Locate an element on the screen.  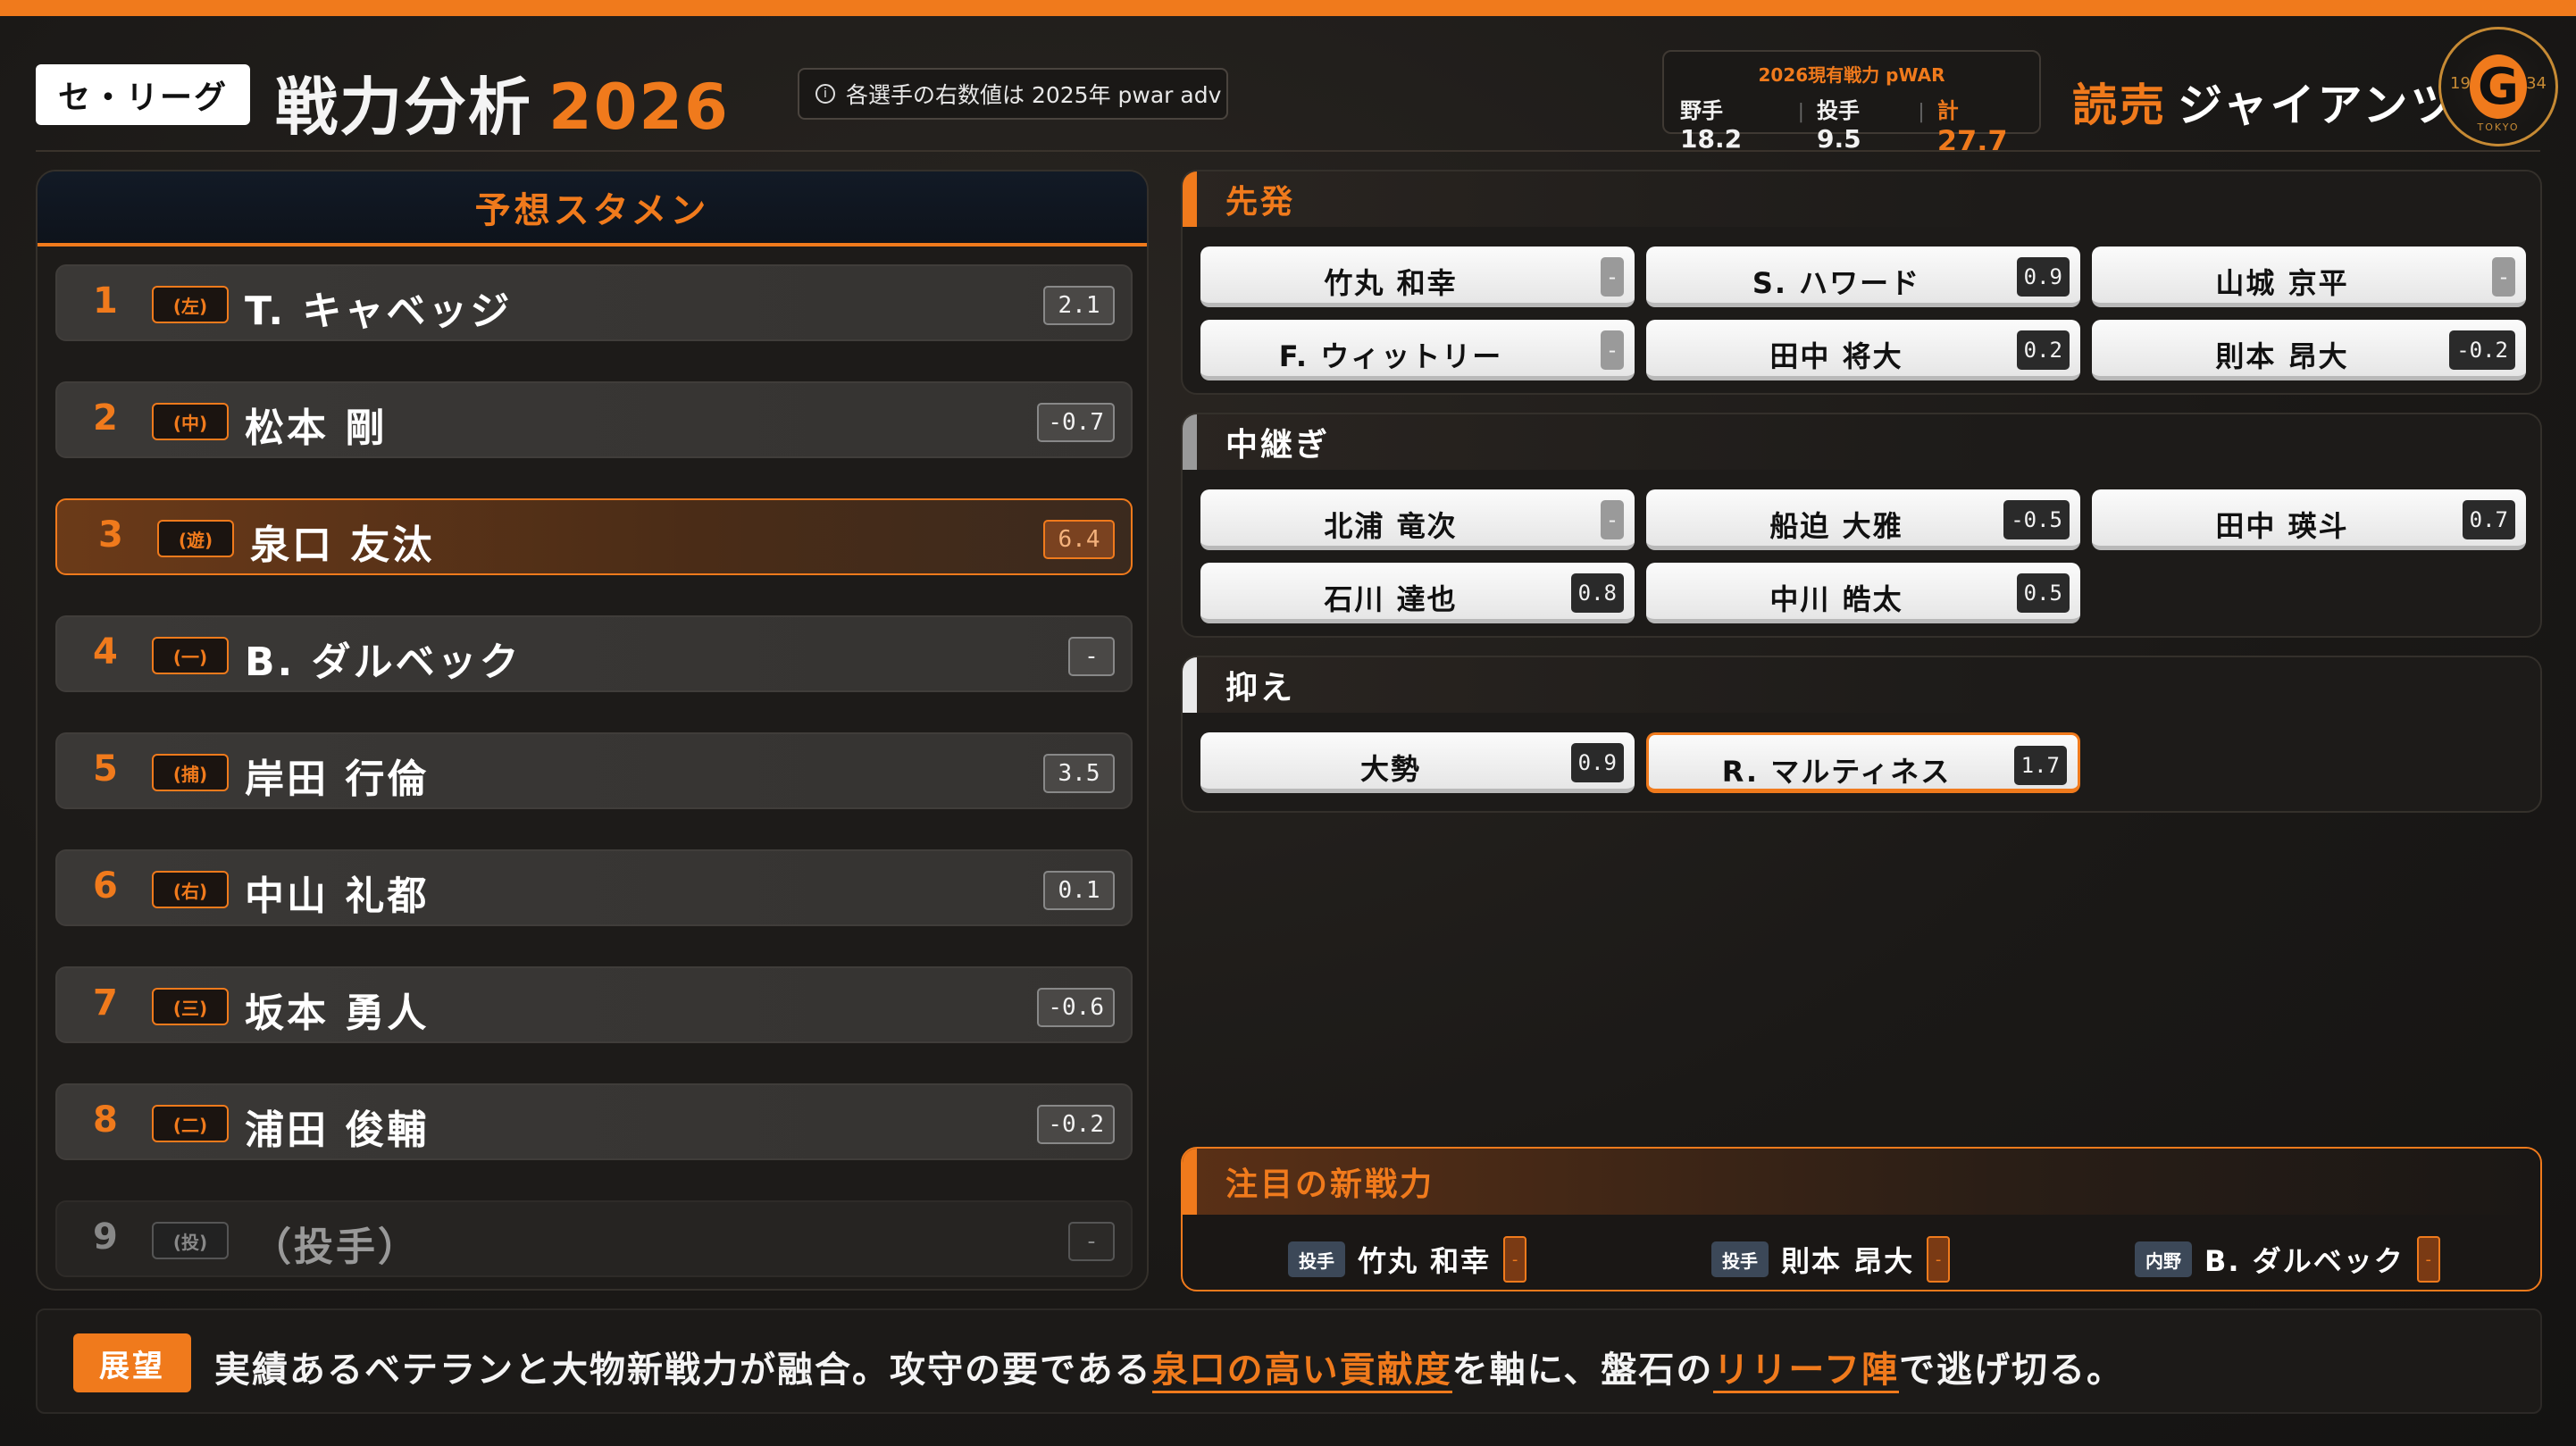
pitcher-card: 中川 皓太 0.5 is located at coordinates (1863, 593).